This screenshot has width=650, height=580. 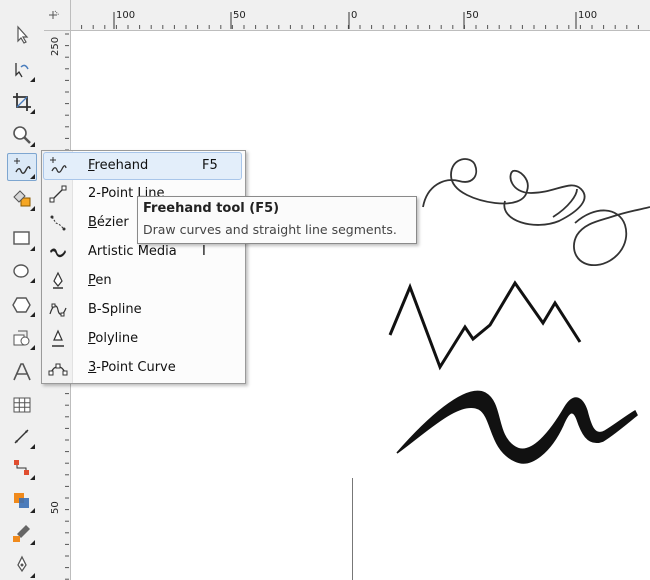 What do you see at coordinates (22, 102) in the screenshot?
I see `crop-tool-button` at bounding box center [22, 102].